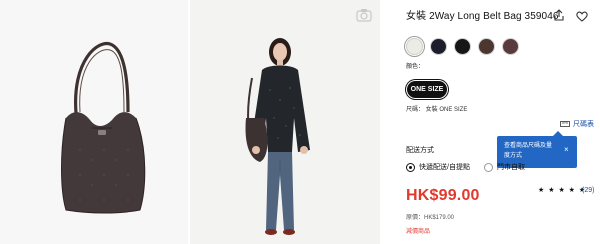  What do you see at coordinates (418, 232) in the screenshot?
I see `sale-badge: 減價商品` at bounding box center [418, 232].